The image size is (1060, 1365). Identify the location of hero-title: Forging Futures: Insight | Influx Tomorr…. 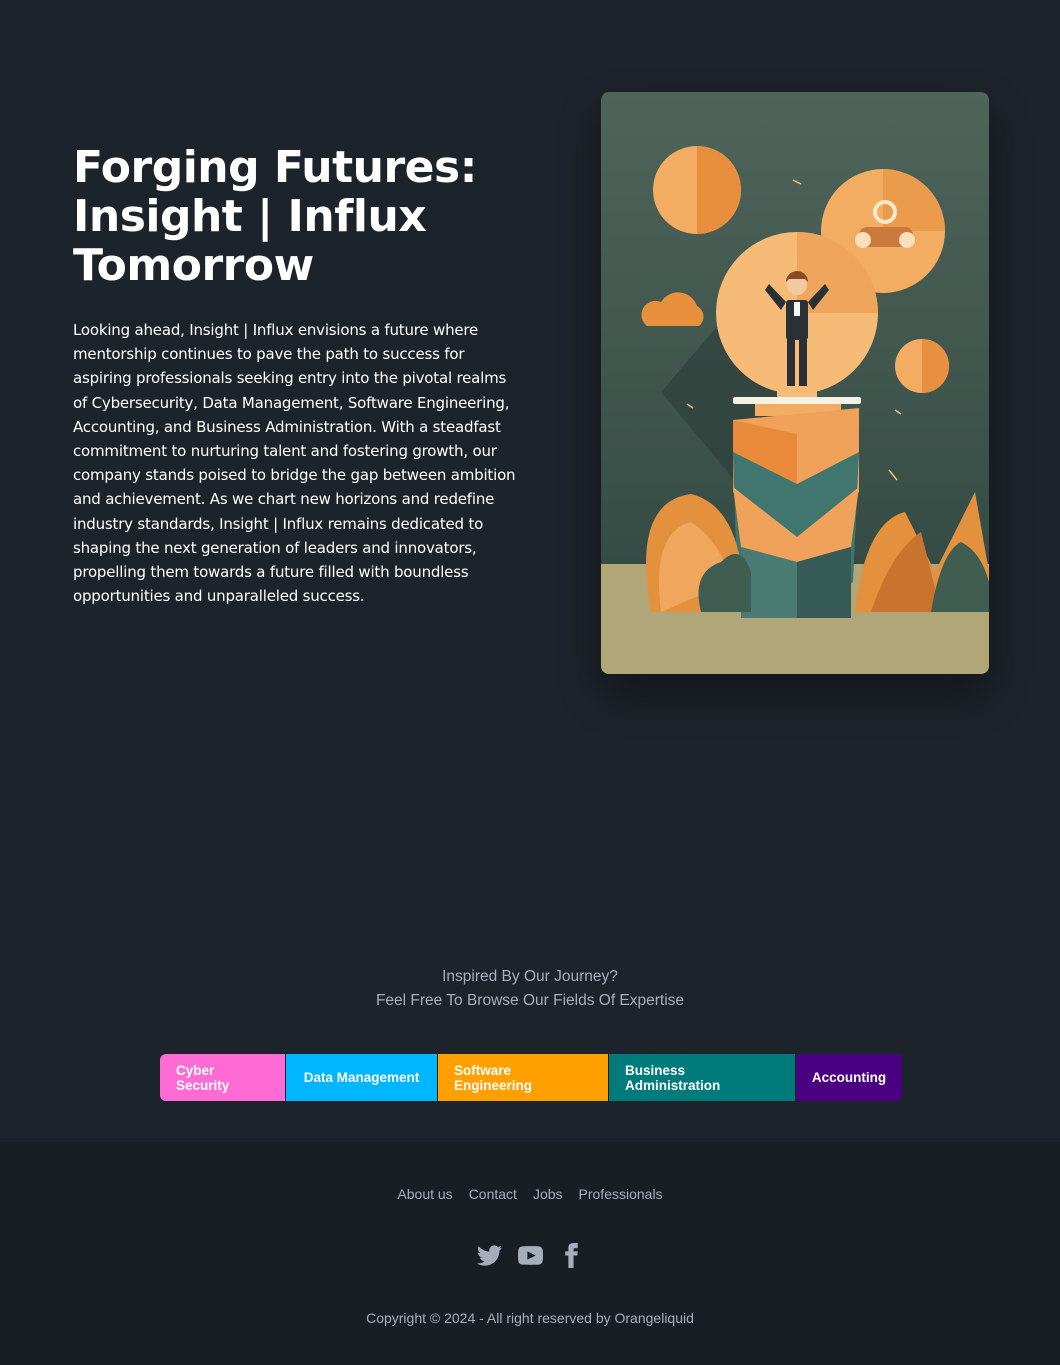
(295, 216).